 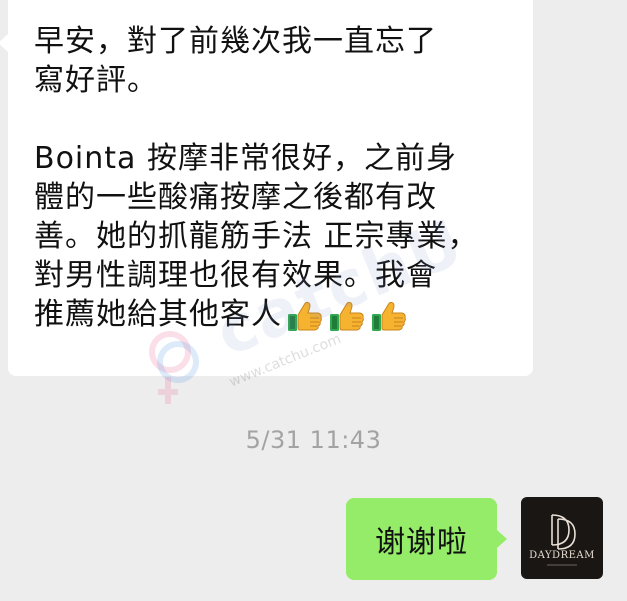 I want to click on message-line-7: 對男性調理也很有效果。我會, so click(x=235, y=275).